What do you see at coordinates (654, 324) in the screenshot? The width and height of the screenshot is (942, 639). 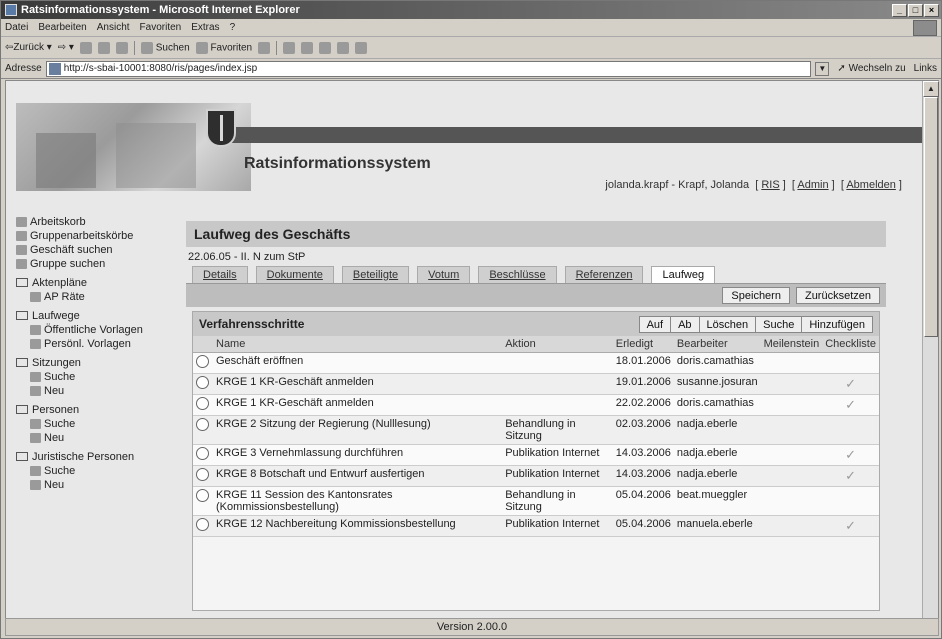 I see `up-button: Auf` at bounding box center [654, 324].